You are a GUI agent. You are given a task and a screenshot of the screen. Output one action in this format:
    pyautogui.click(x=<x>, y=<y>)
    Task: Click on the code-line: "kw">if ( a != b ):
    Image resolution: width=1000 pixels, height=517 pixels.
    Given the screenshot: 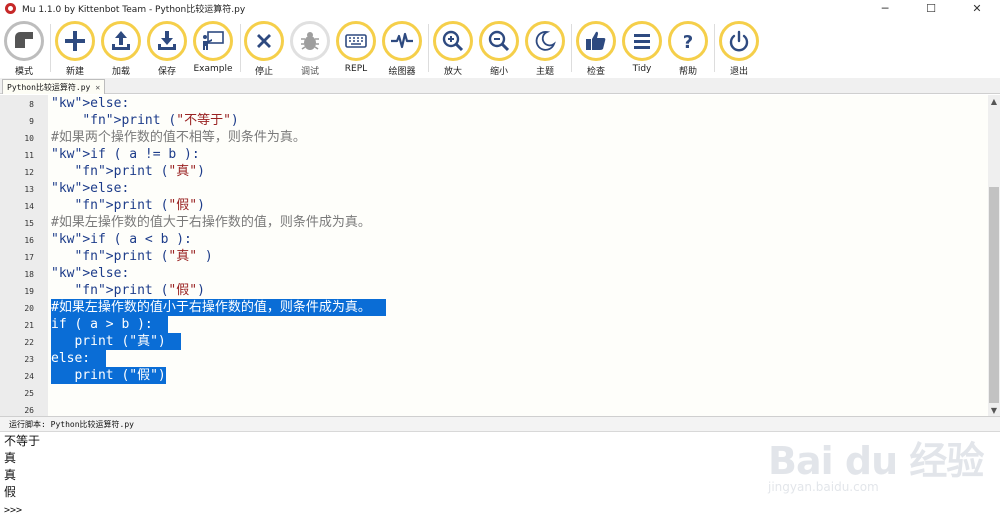 What is the action you would take?
    pyautogui.click(x=125, y=154)
    